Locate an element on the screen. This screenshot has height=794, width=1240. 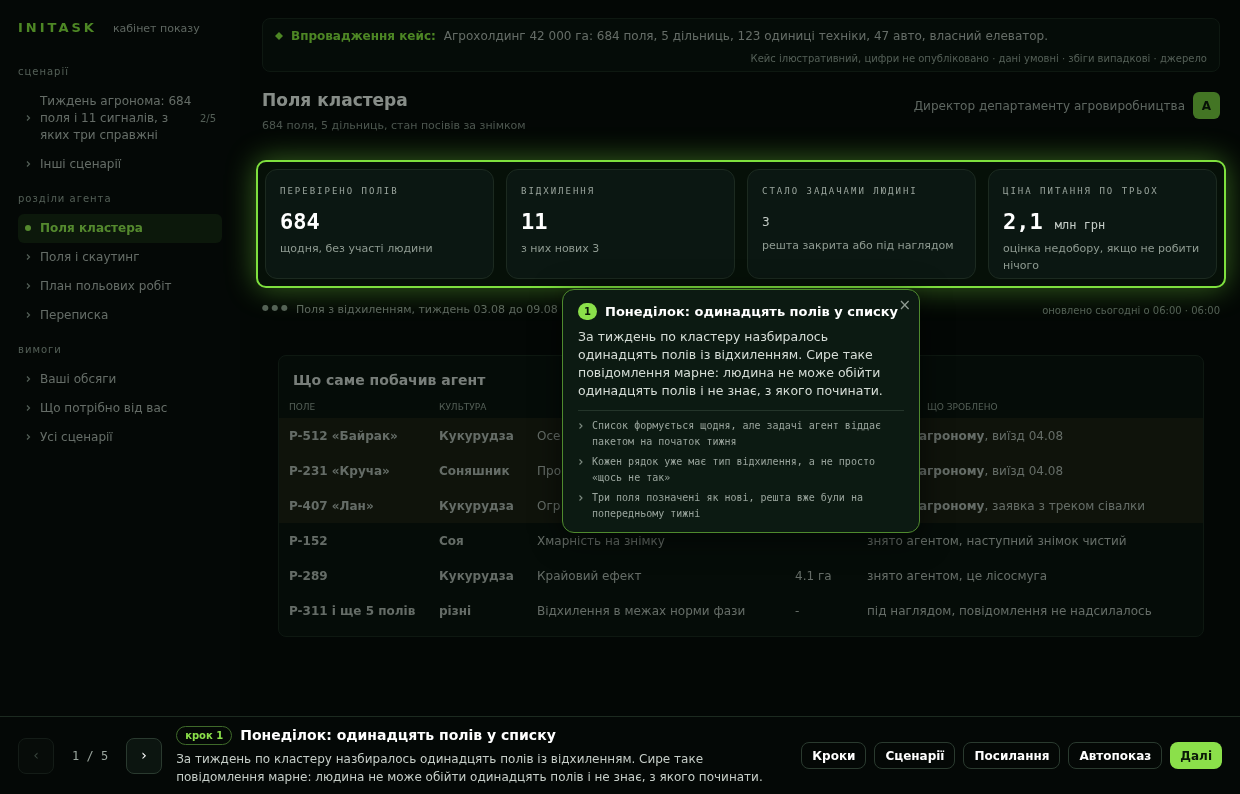
section-title: вимоги is located at coordinates (40, 349).